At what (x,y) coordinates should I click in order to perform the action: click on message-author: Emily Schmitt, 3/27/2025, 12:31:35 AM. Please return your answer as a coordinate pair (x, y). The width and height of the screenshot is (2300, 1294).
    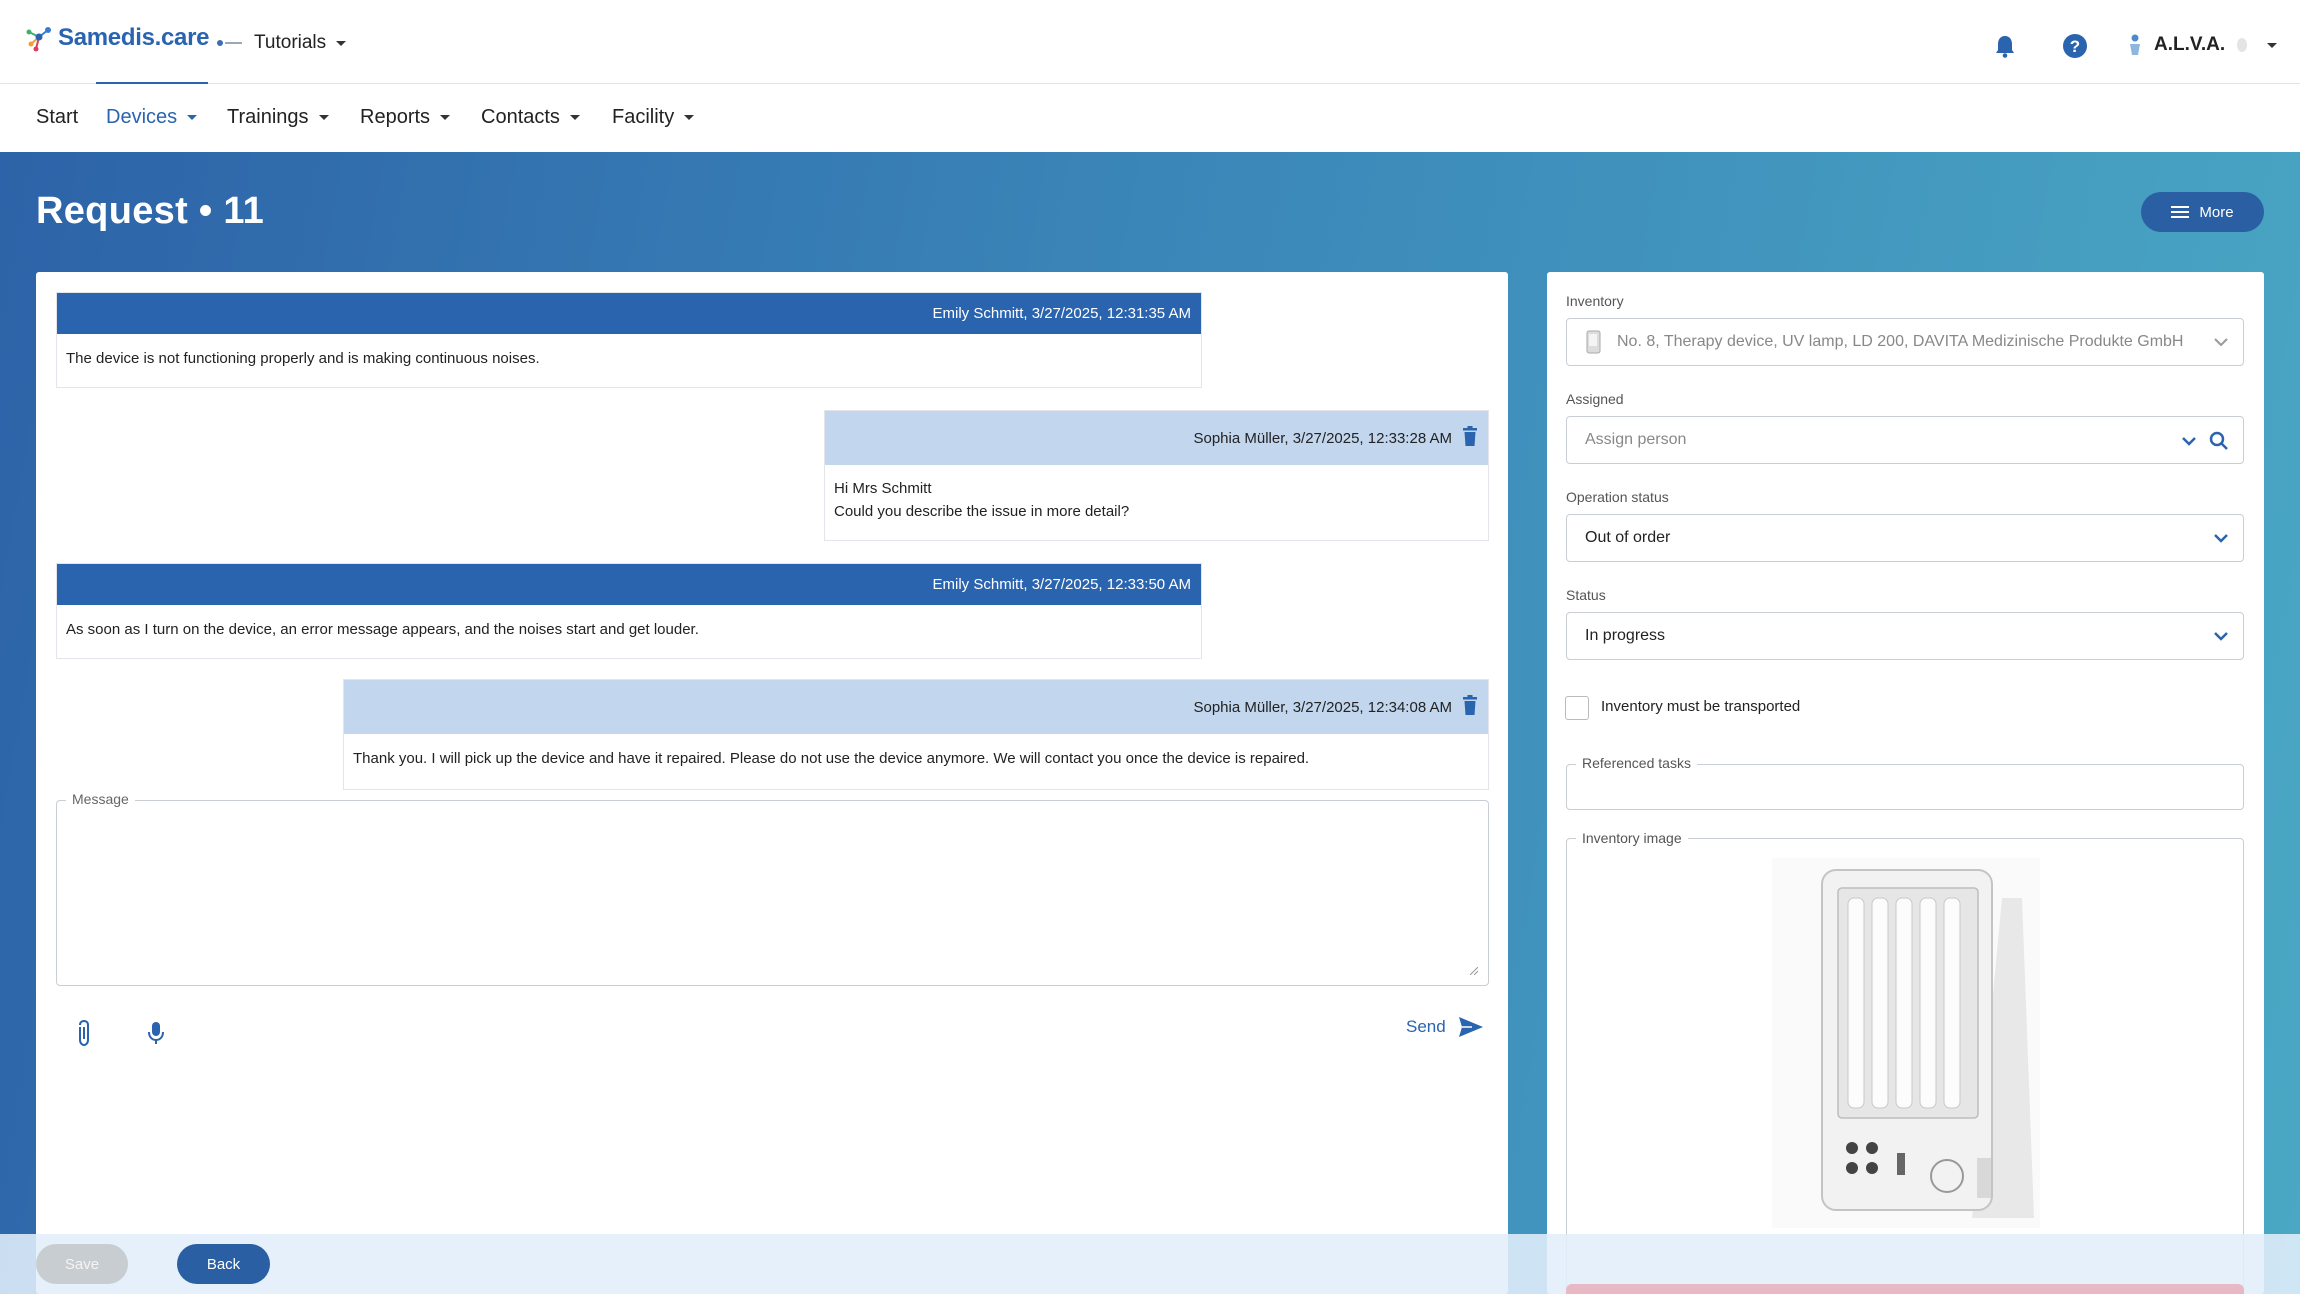
    Looking at the image, I should click on (1061, 313).